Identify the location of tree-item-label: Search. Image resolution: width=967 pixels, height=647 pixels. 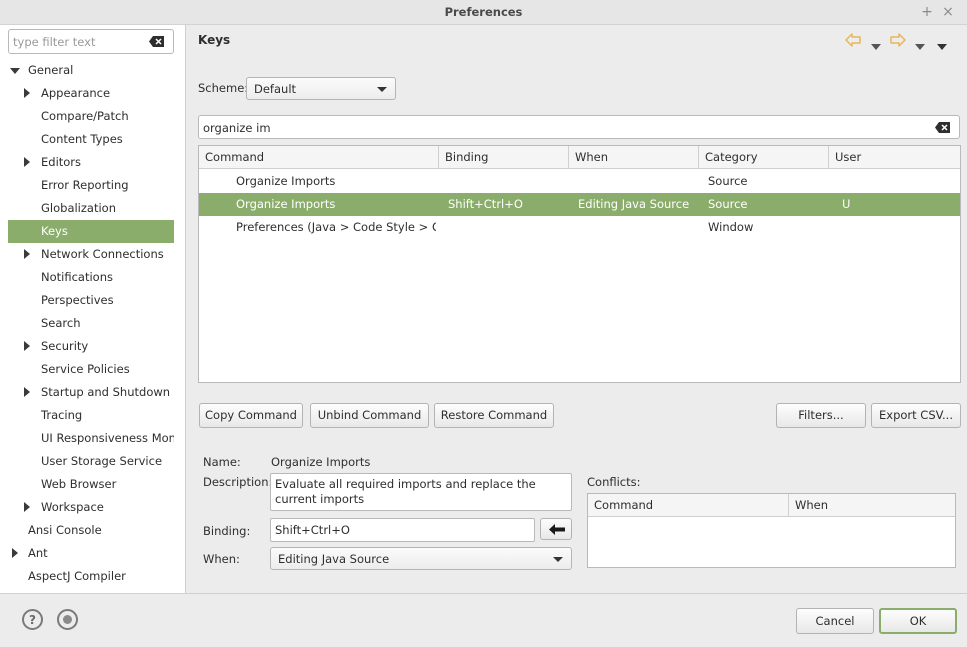
(61, 323).